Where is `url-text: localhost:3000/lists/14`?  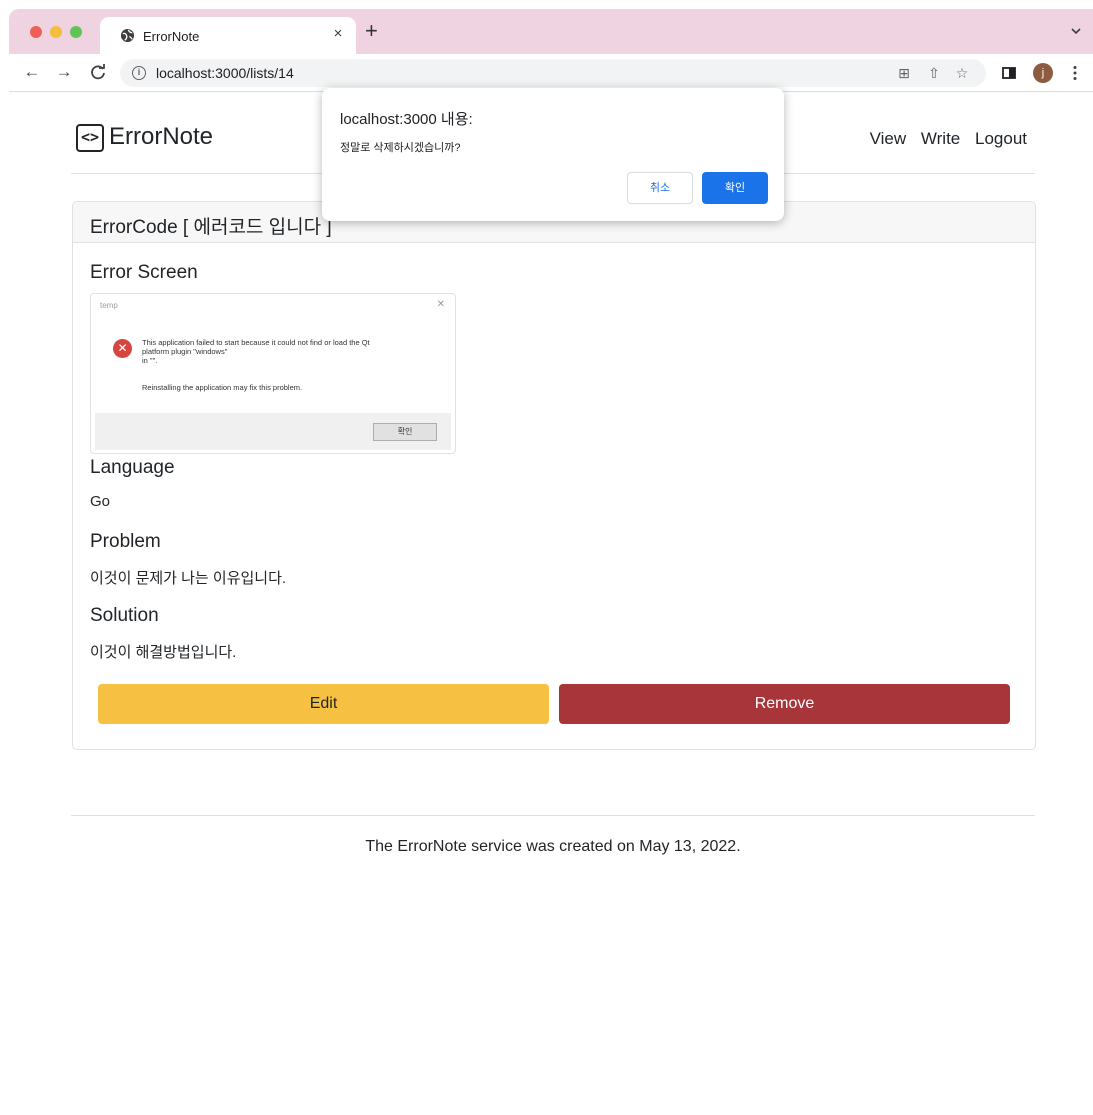 url-text: localhost:3000/lists/14 is located at coordinates (225, 73).